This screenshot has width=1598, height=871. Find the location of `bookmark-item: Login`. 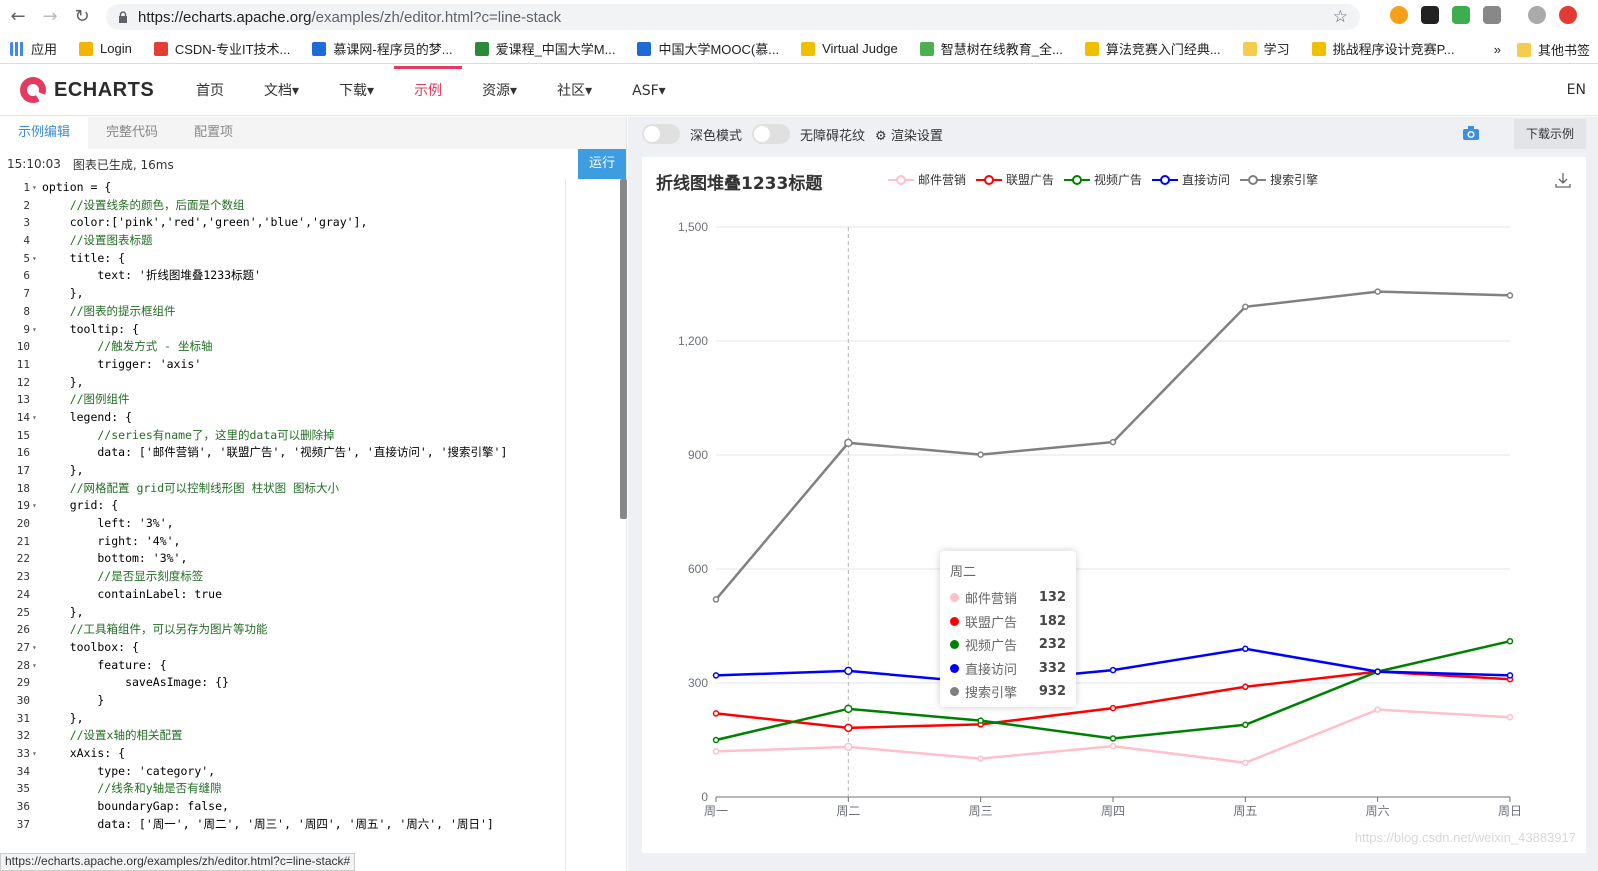

bookmark-item: Login is located at coordinates (105, 48).